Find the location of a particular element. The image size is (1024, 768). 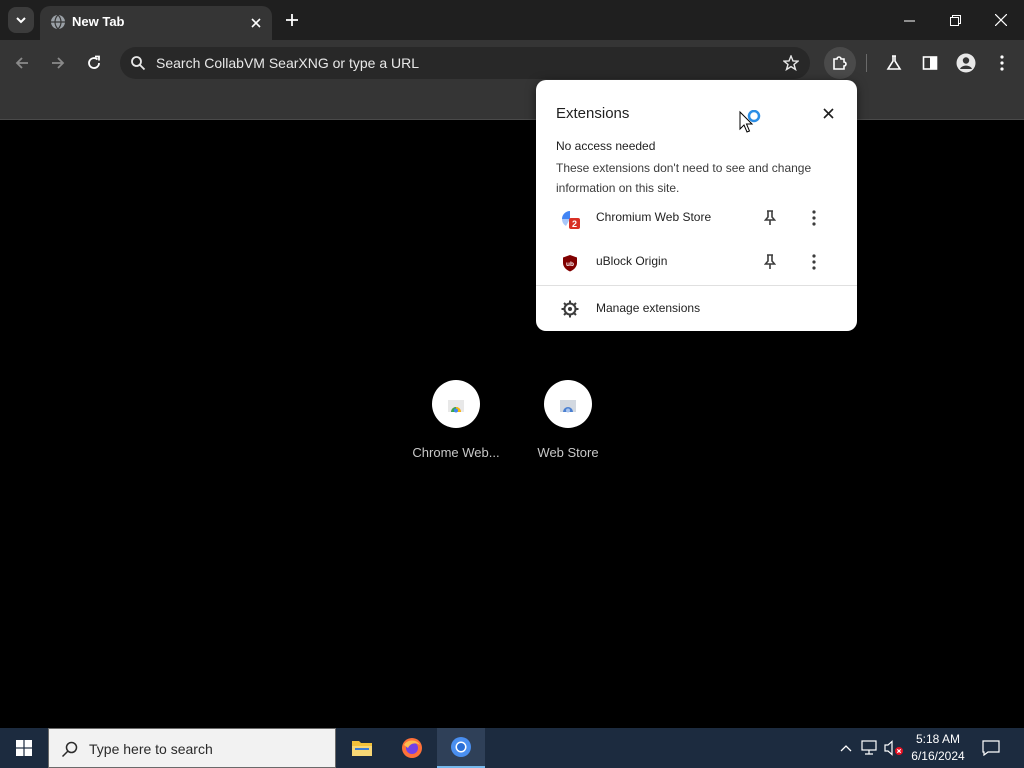

tray-overflow-button is located at coordinates (846, 748).